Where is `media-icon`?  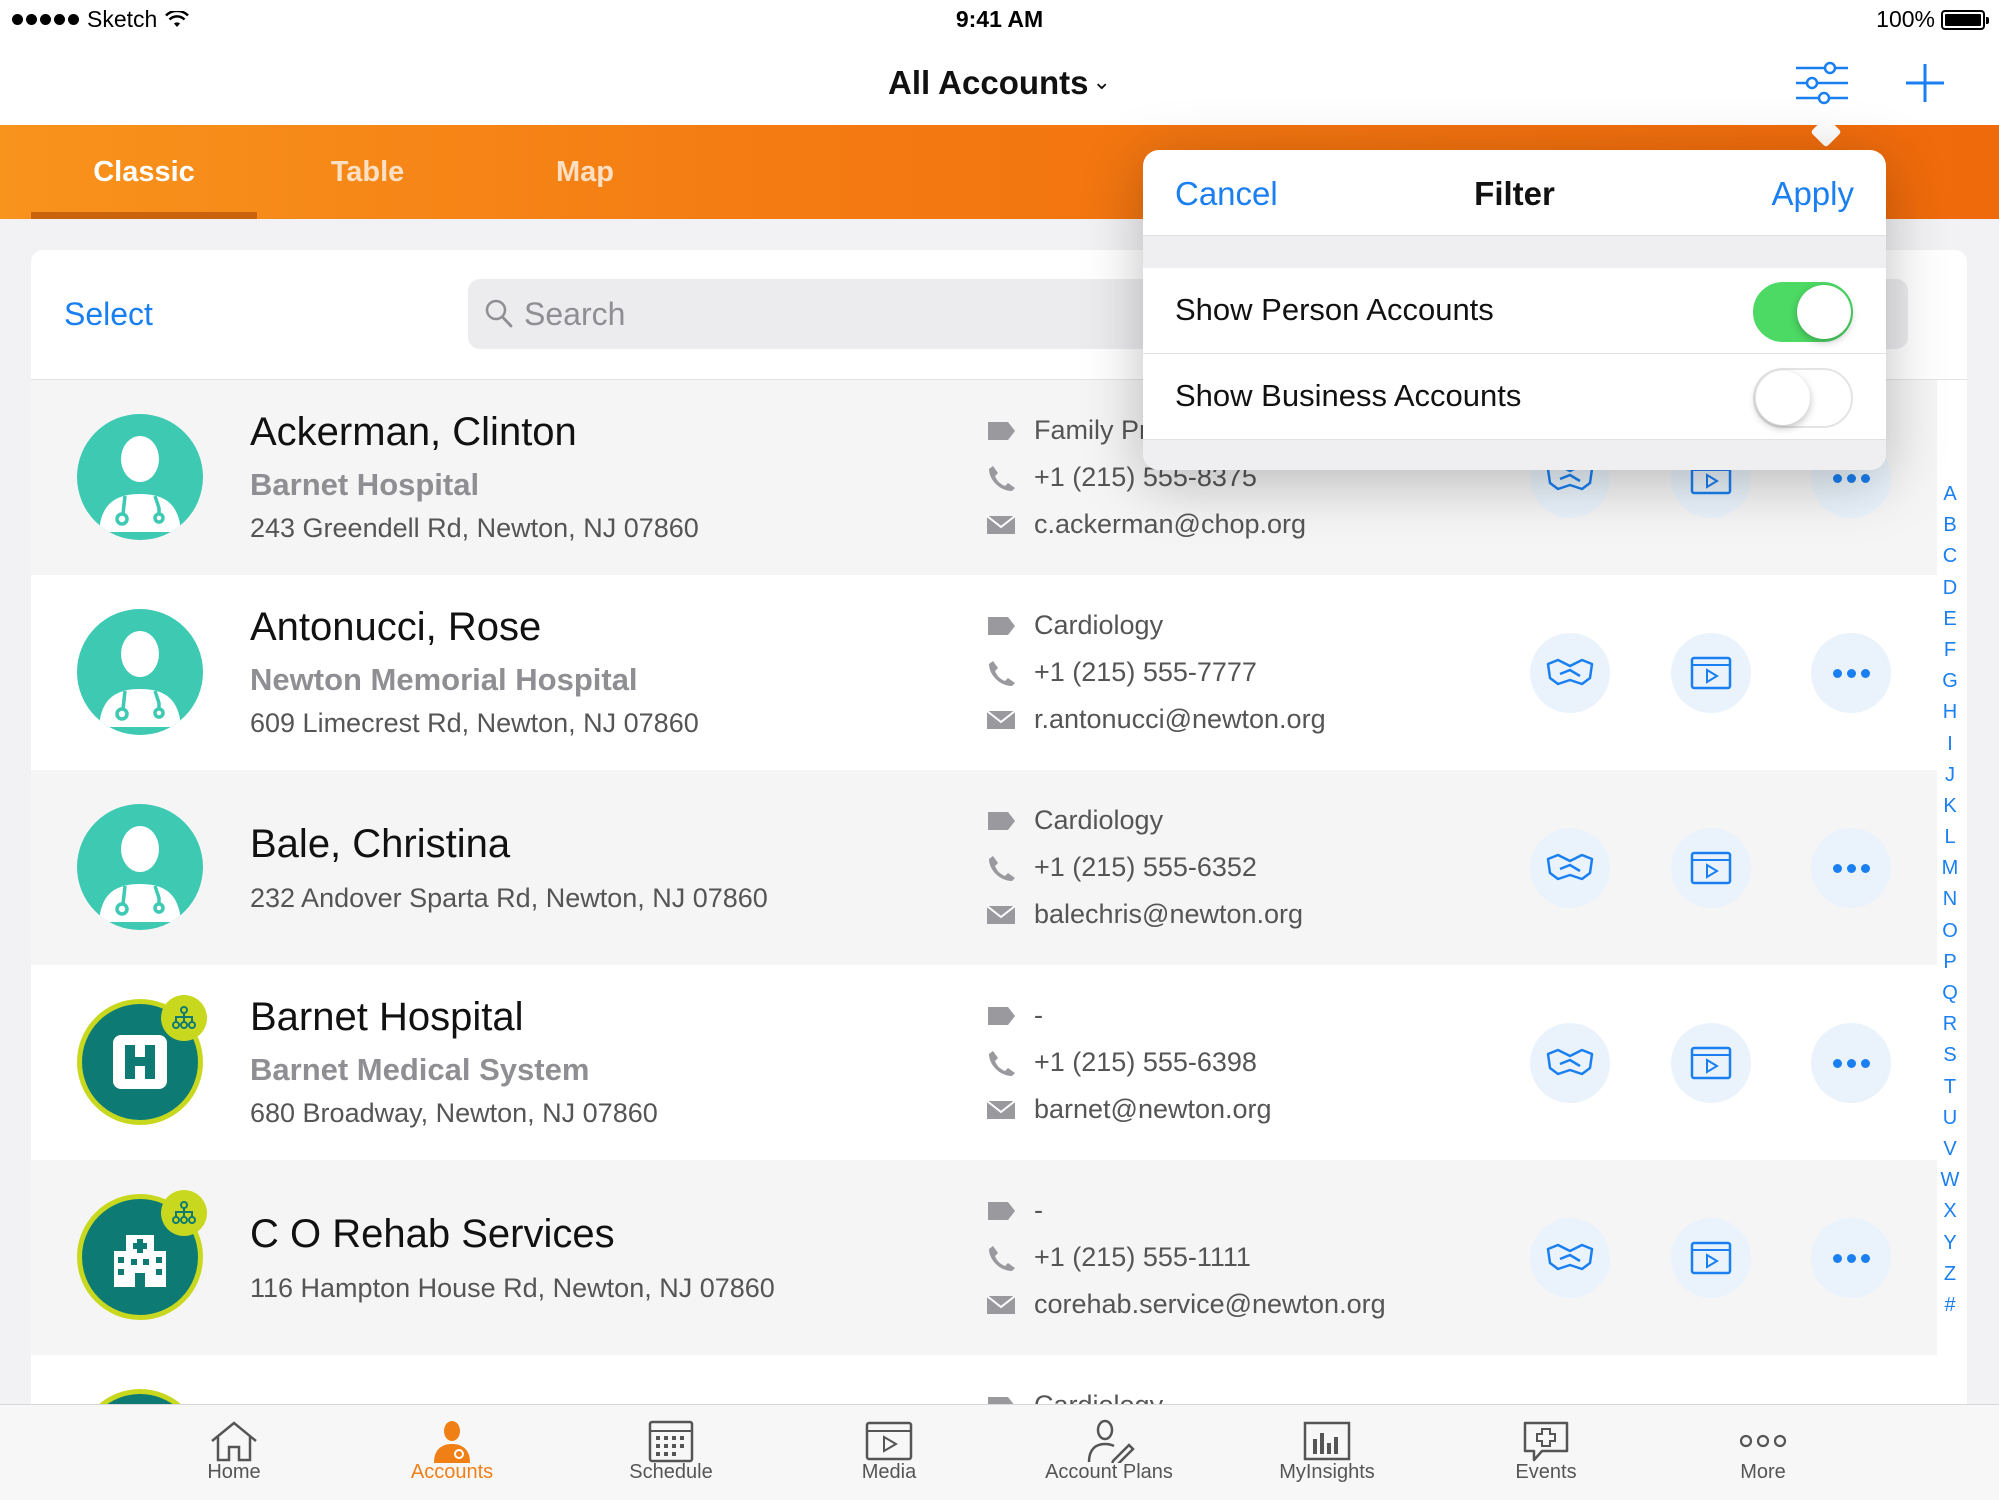
media-icon is located at coordinates (1711, 1063).